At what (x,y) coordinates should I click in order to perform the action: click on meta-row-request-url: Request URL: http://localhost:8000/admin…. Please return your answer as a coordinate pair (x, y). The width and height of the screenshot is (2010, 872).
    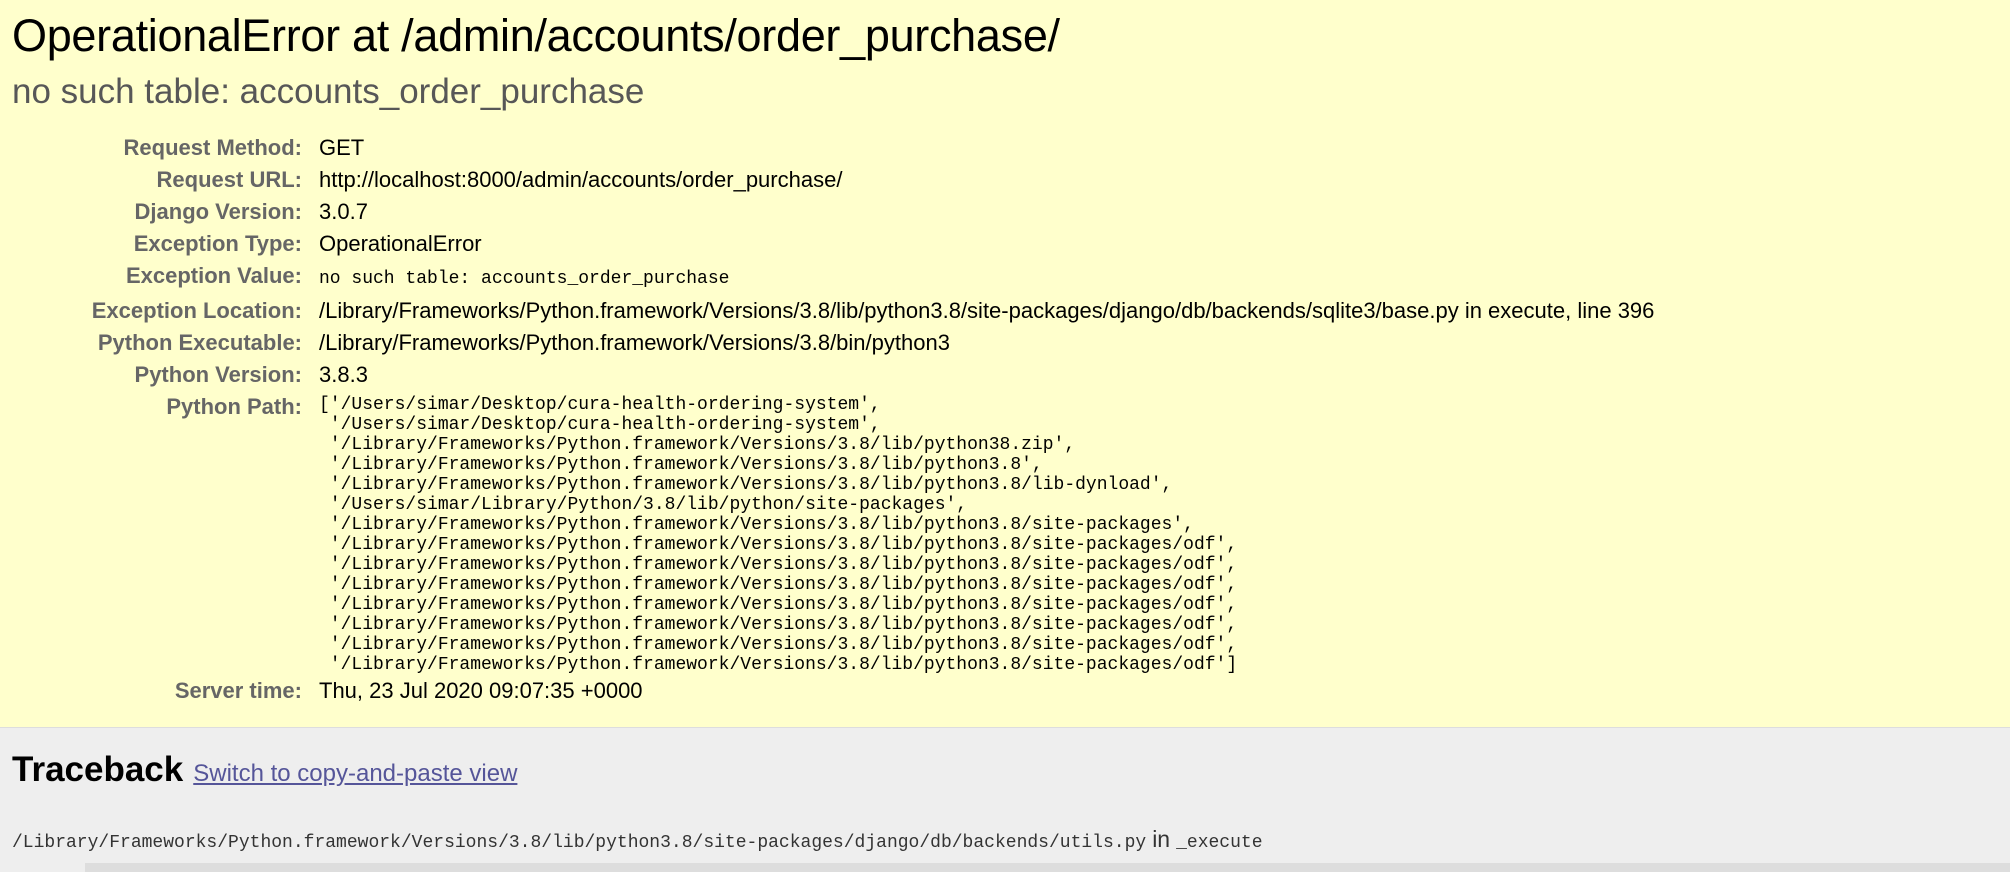
    Looking at the image, I should click on (833, 180).